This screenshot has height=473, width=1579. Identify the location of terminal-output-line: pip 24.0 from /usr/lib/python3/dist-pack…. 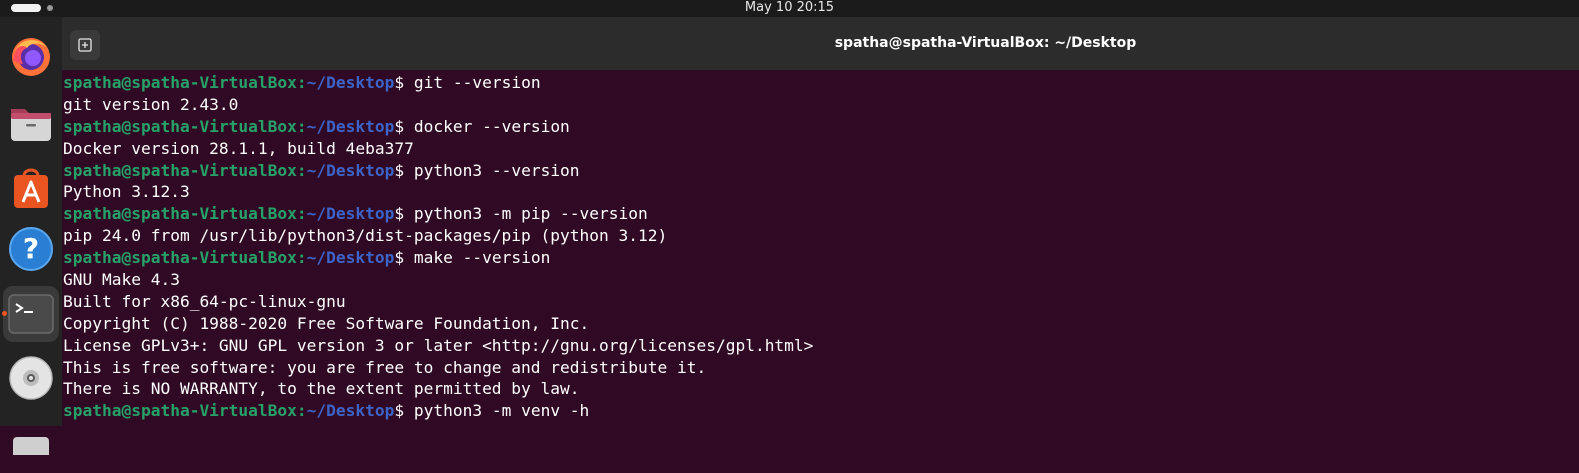
(438, 236).